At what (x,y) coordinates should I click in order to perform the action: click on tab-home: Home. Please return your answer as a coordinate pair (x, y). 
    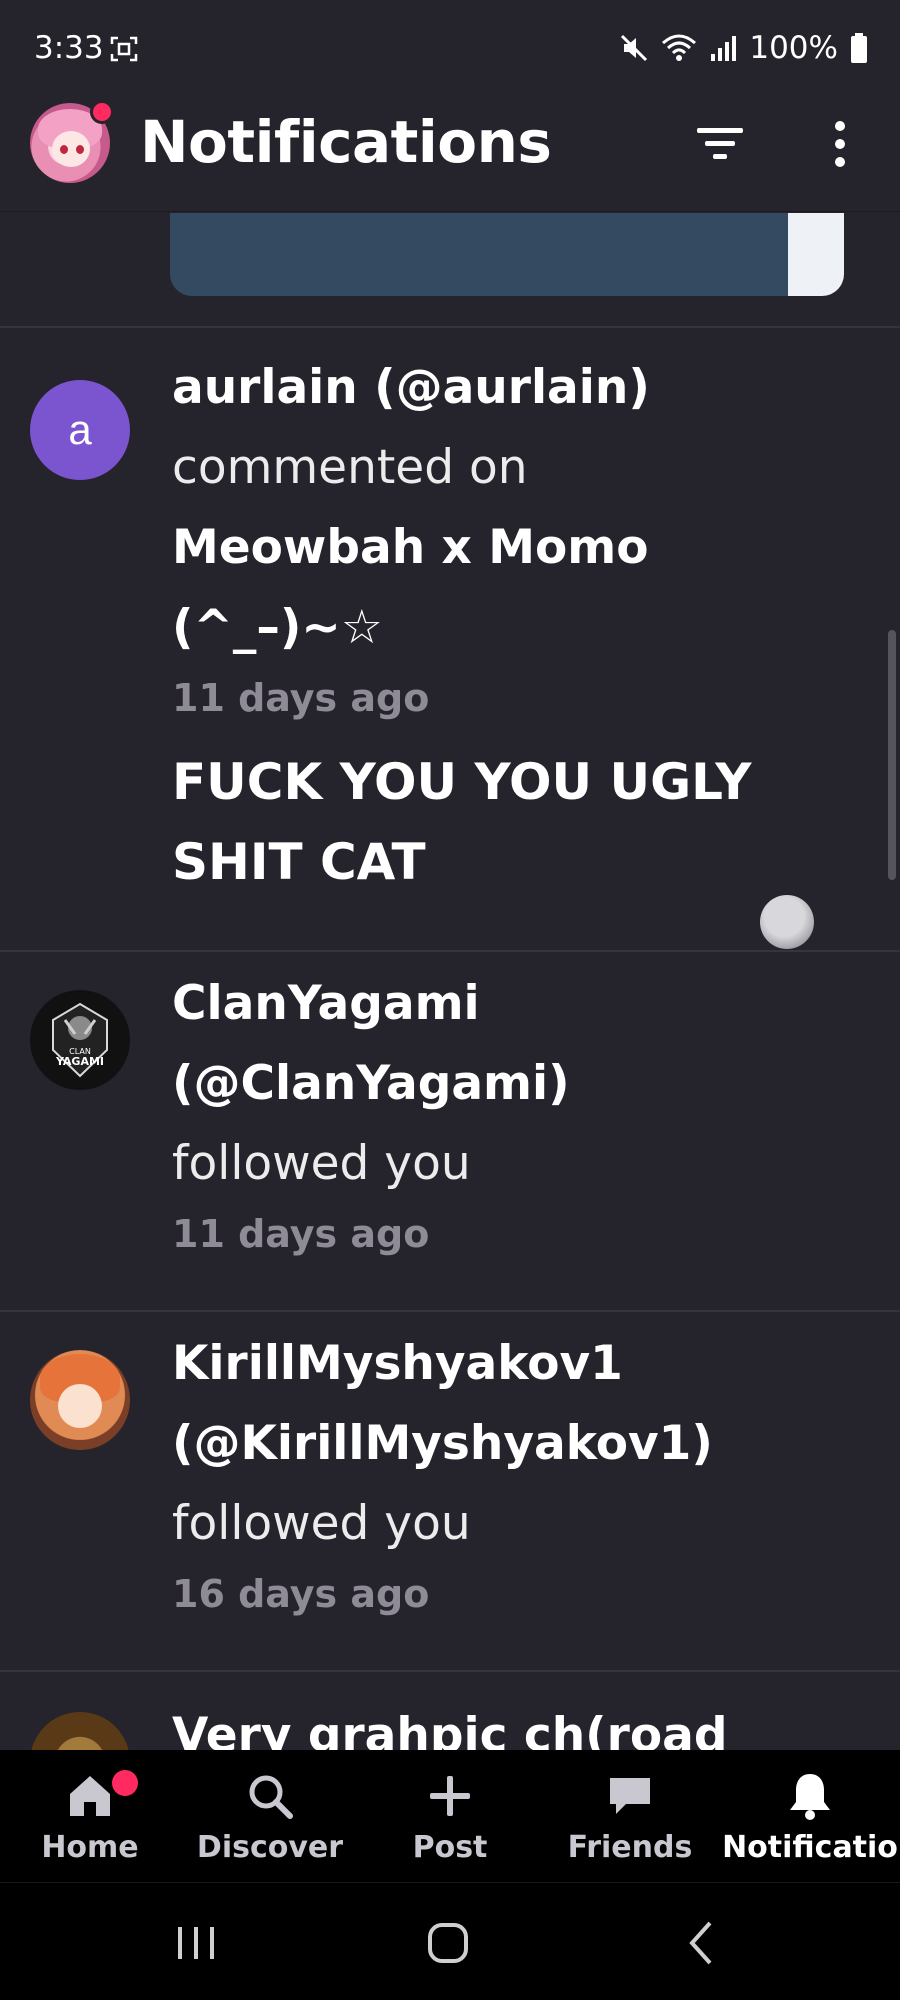
    Looking at the image, I should click on (90, 1816).